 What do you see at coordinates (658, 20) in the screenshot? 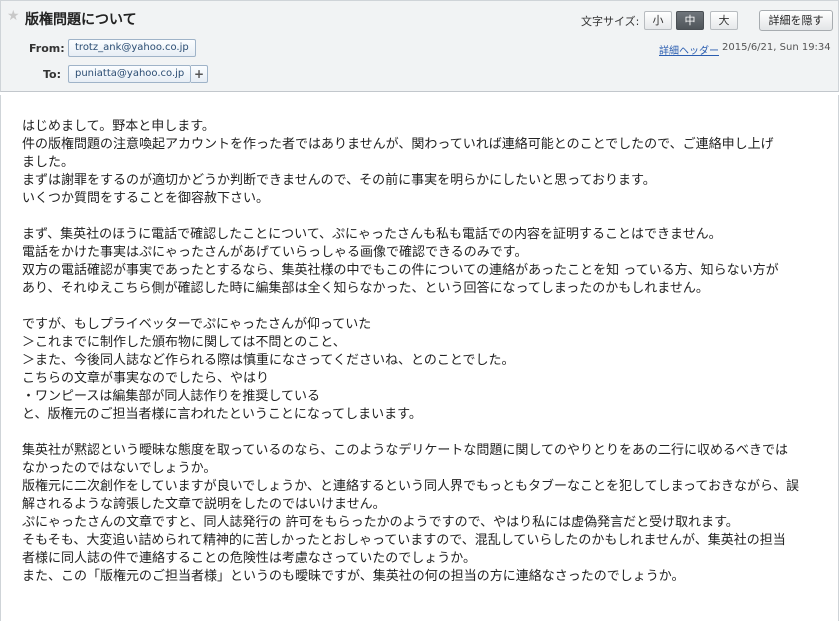
I see `font-size-small-button: 小` at bounding box center [658, 20].